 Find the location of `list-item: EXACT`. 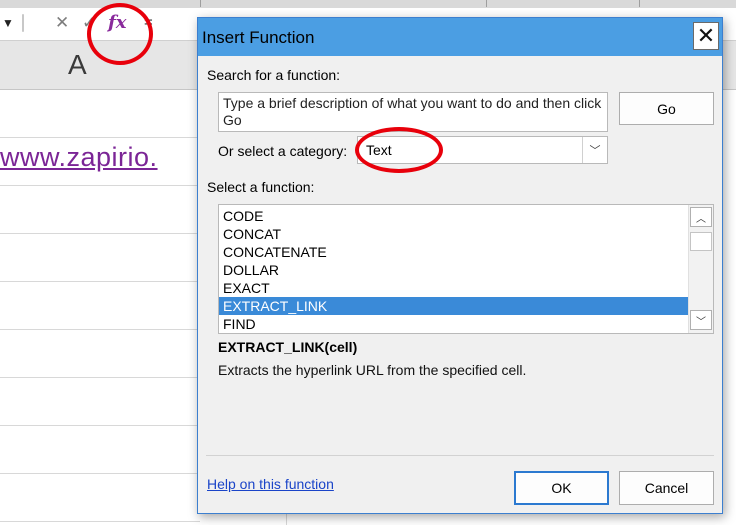

list-item: EXACT is located at coordinates (454, 288).